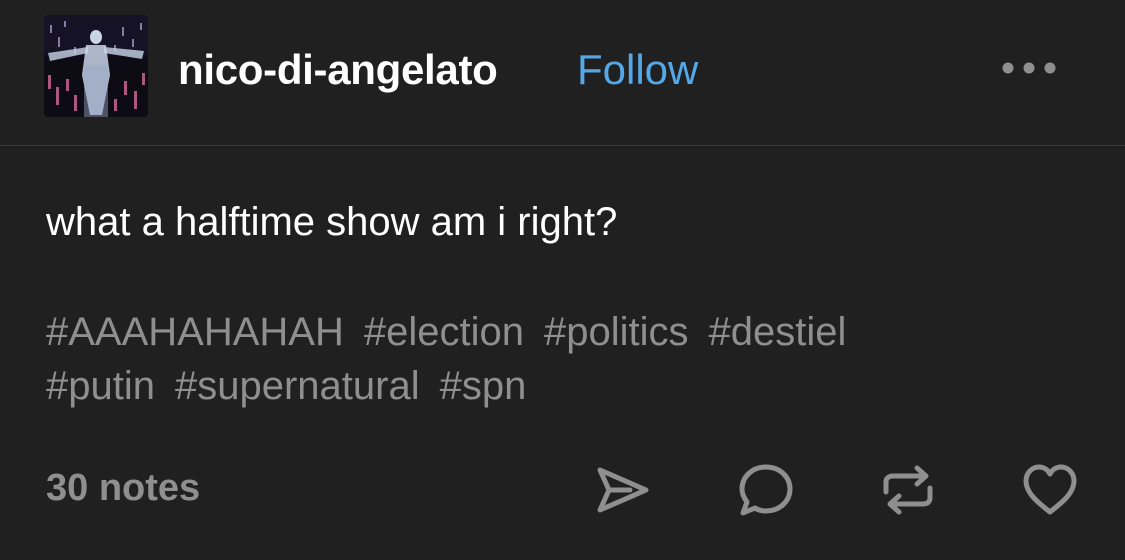 The height and width of the screenshot is (560, 1125). Describe the element at coordinates (637, 70) in the screenshot. I see `follow-button: Follow` at that location.